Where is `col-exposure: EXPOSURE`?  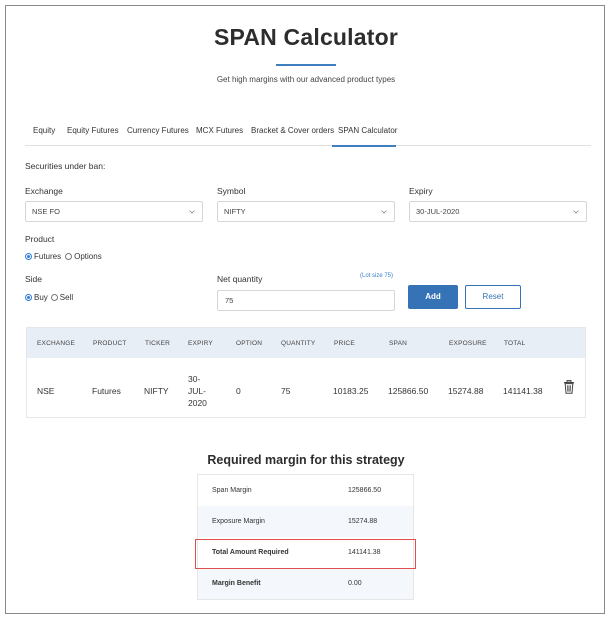
col-exposure: EXPOSURE is located at coordinates (468, 343).